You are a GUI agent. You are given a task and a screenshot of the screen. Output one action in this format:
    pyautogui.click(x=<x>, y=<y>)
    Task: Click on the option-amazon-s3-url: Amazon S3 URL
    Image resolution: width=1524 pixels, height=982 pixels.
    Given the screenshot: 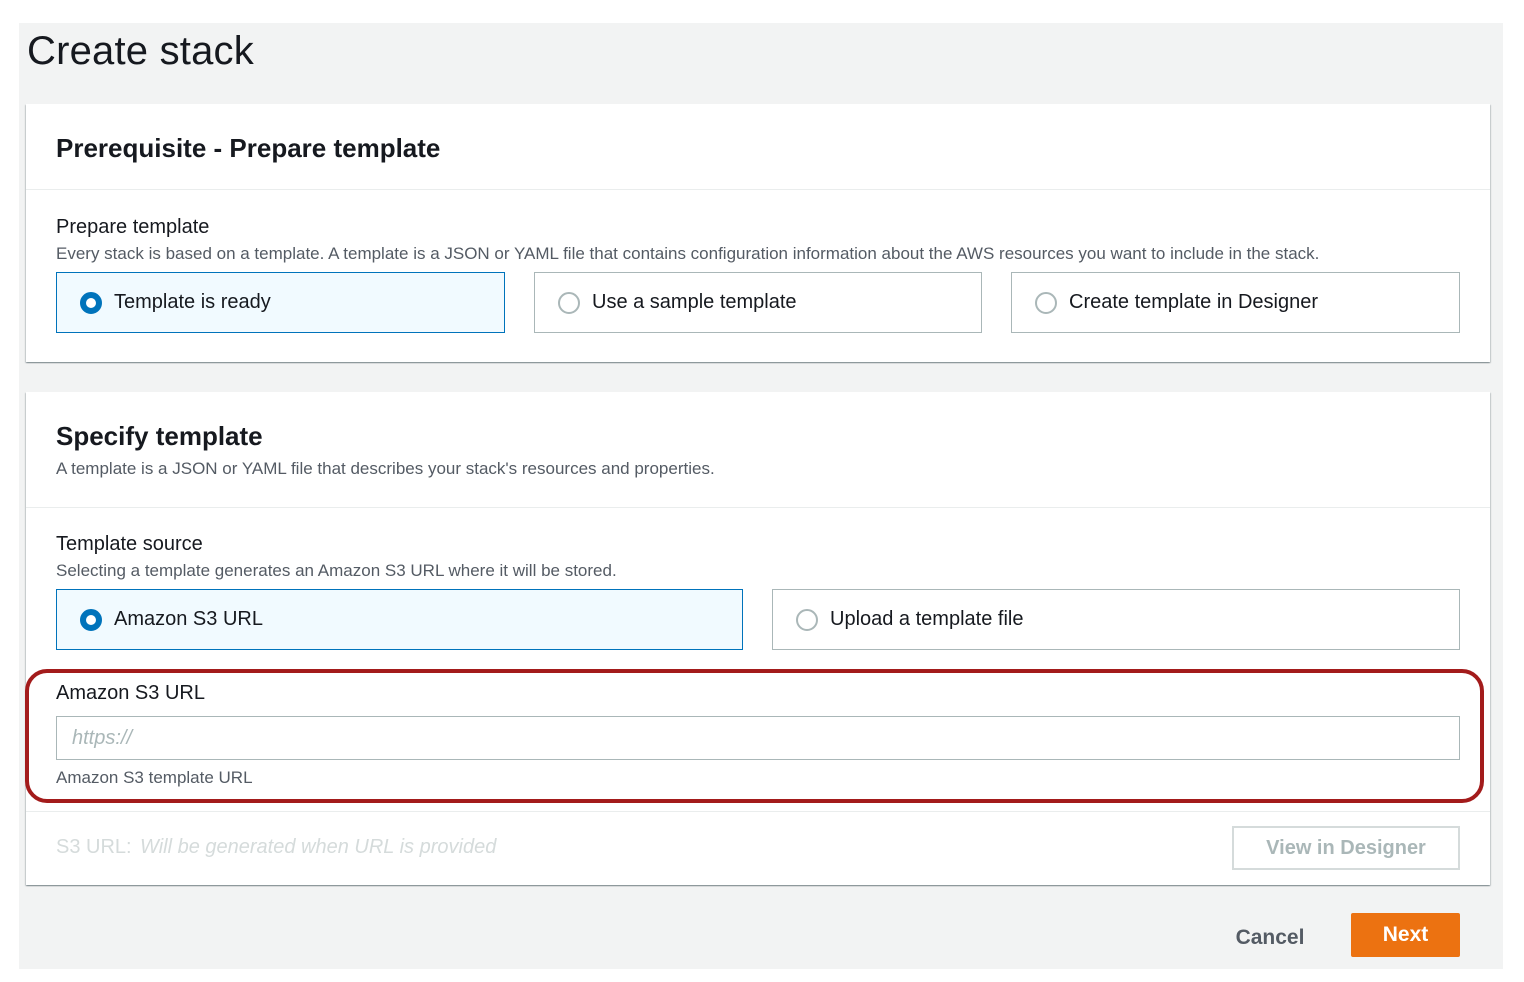 What is the action you would take?
    pyautogui.click(x=399, y=619)
    